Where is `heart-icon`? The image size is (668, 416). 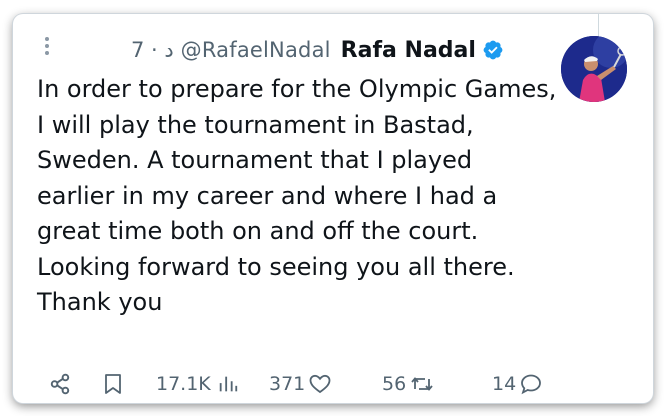 heart-icon is located at coordinates (320, 384).